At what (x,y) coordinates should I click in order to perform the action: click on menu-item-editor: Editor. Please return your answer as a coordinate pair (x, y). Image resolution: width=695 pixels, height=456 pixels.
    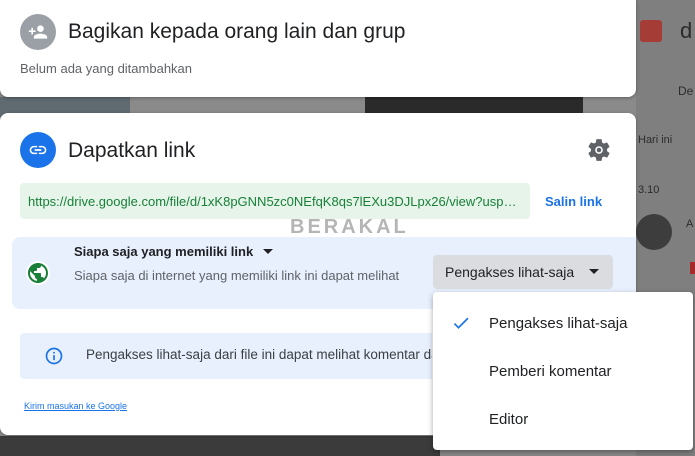
    Looking at the image, I should click on (563, 419).